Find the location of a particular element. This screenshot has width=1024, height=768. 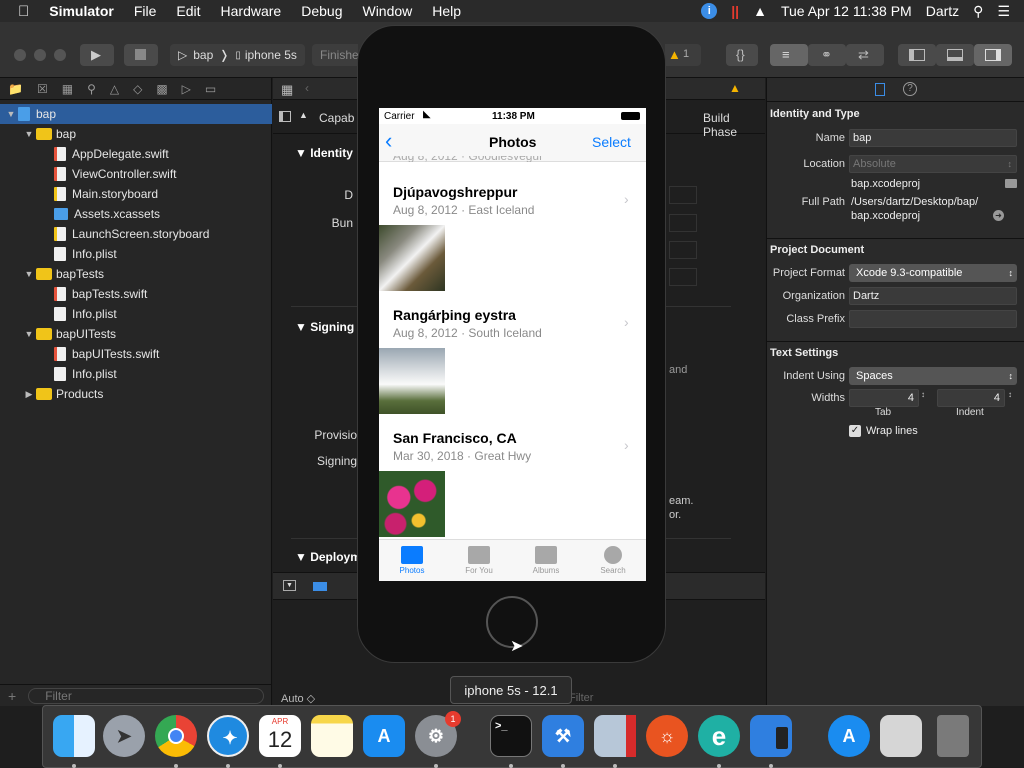

folder-tab-icon: 📁 is located at coordinates (15, 89).